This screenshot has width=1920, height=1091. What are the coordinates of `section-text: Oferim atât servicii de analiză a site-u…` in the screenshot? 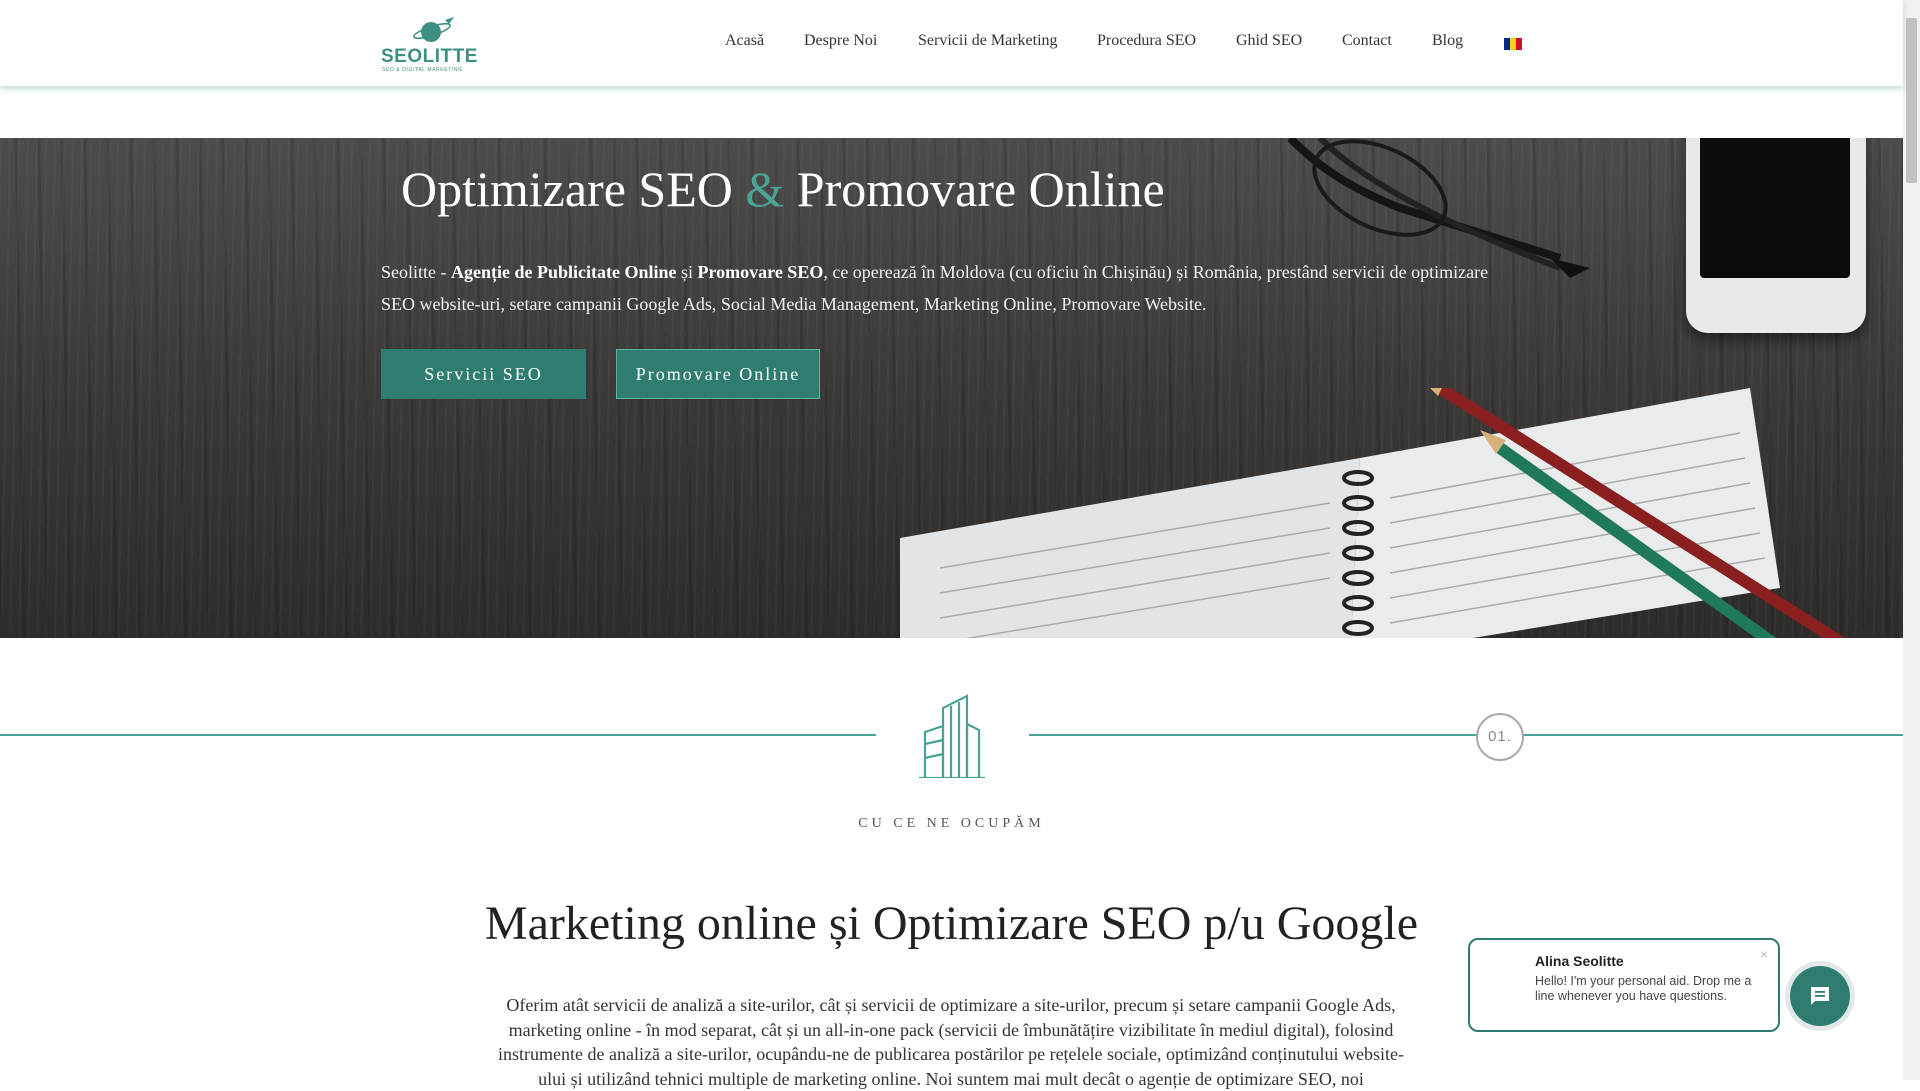 It's located at (951, 1042).